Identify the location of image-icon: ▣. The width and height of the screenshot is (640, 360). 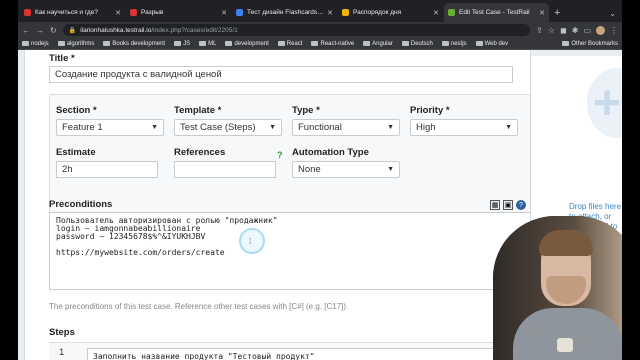
(508, 205).